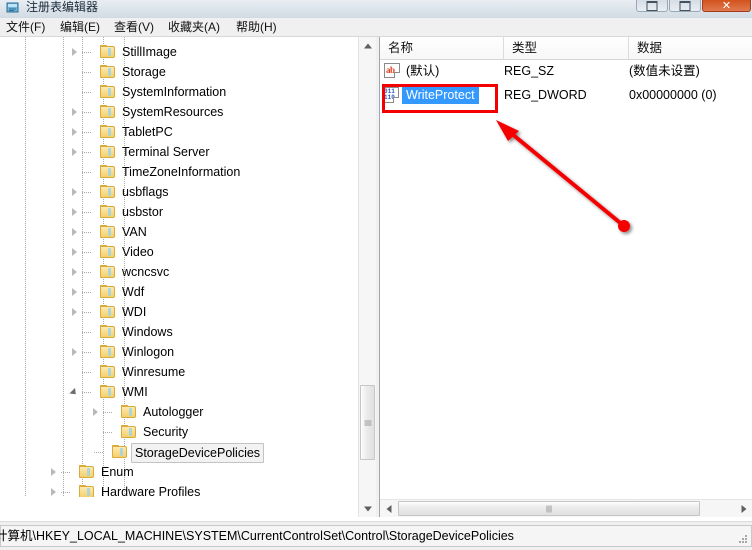 The image size is (752, 550). I want to click on tree-item: SystemInformation, so click(179, 92).